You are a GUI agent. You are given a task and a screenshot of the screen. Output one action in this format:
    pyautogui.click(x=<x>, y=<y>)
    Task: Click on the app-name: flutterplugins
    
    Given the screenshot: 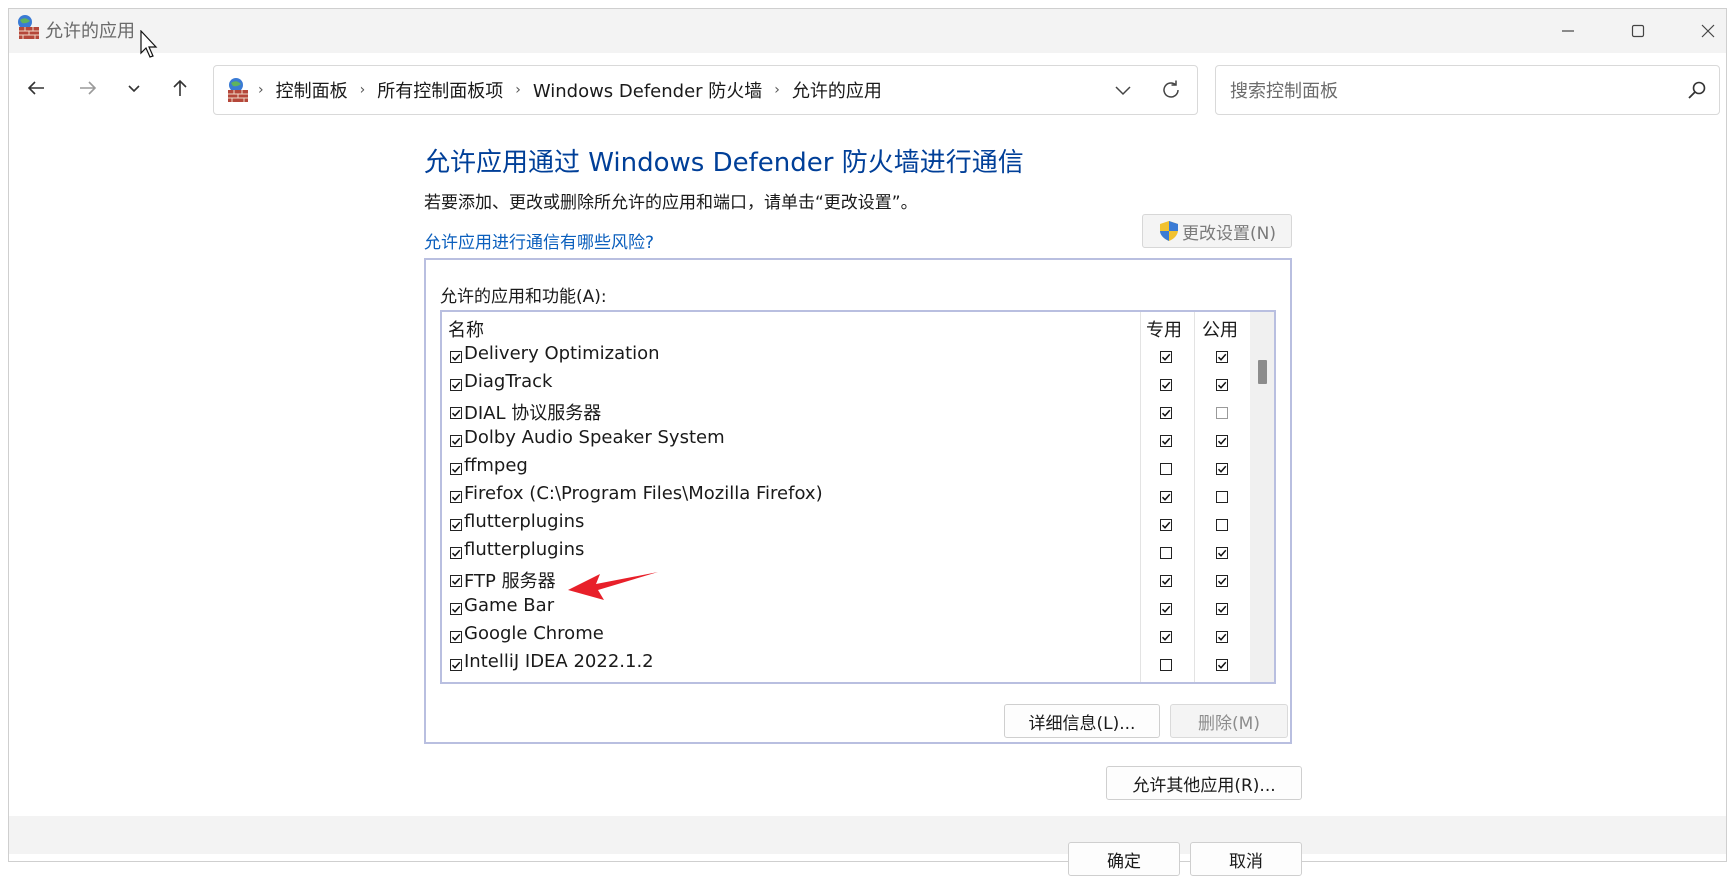 What is the action you would take?
    pyautogui.click(x=524, y=549)
    